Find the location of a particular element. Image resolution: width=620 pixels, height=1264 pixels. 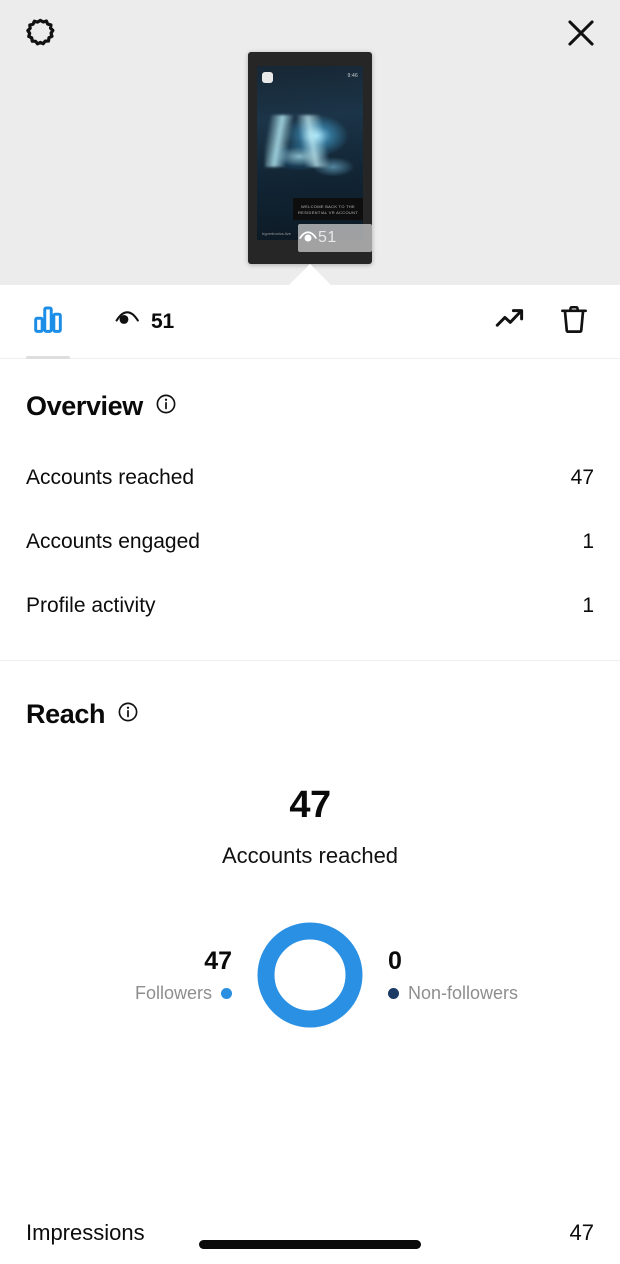

followers-label: Followers is located at coordinates (173, 992).